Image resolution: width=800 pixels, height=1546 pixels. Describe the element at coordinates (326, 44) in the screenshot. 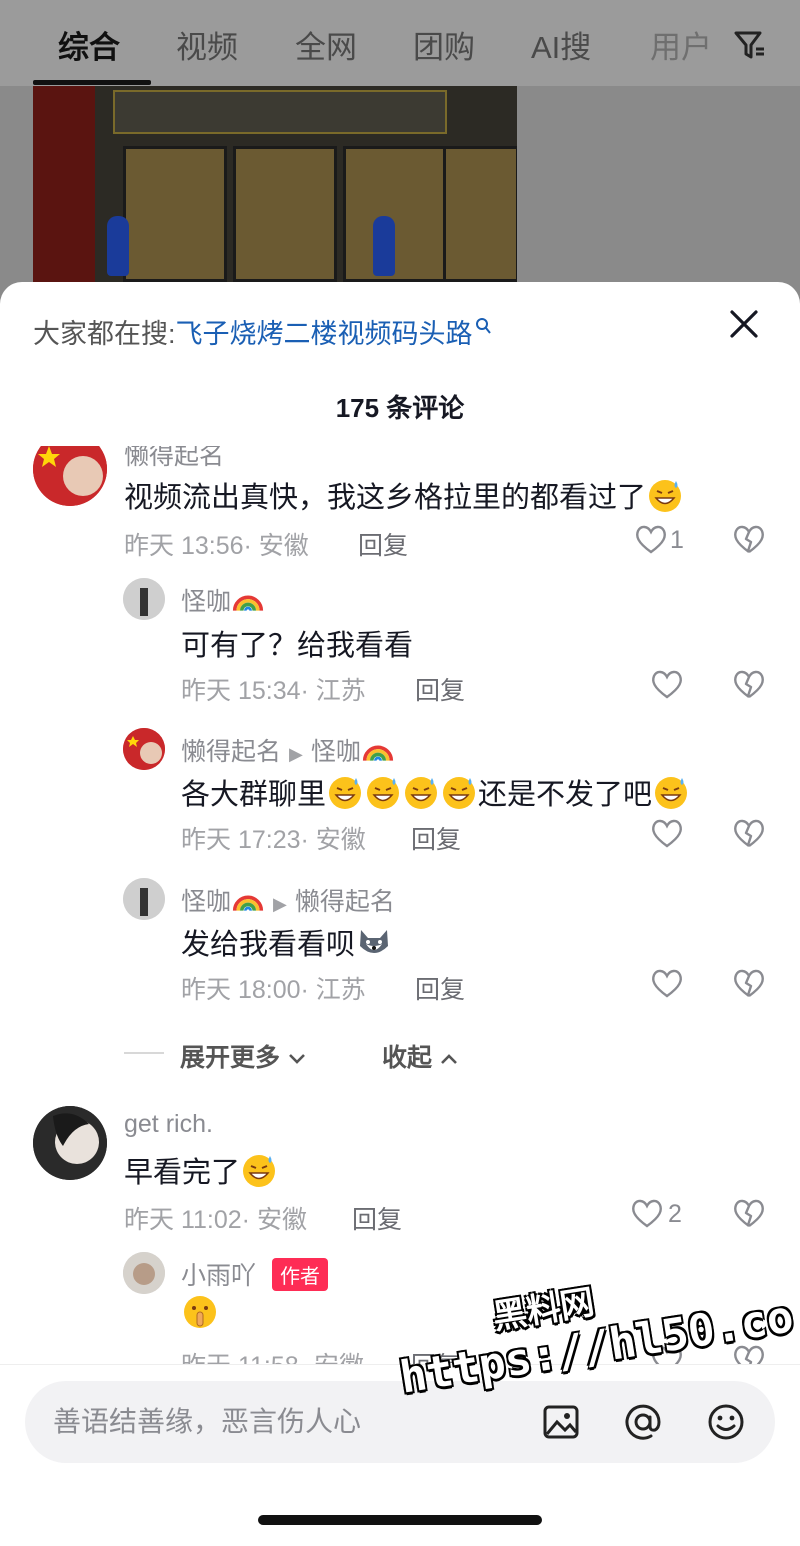

I see `tab-web: 全网` at that location.